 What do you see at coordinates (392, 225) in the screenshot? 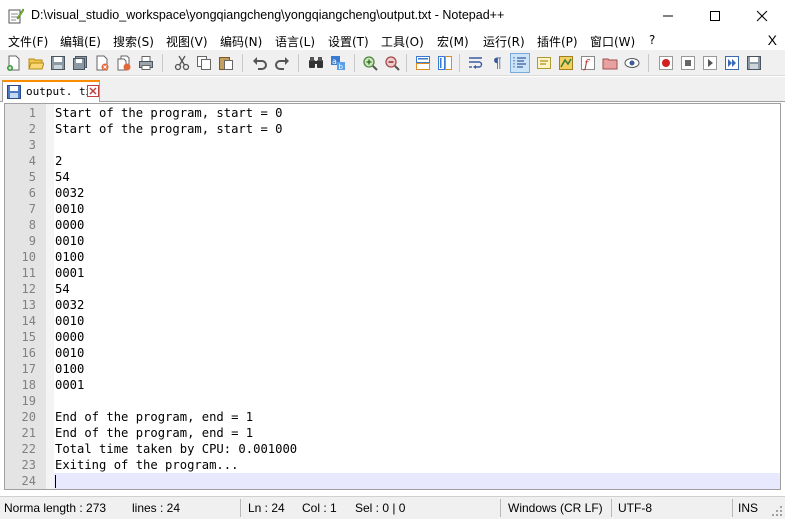
I see `editor-line: 8 0000` at bounding box center [392, 225].